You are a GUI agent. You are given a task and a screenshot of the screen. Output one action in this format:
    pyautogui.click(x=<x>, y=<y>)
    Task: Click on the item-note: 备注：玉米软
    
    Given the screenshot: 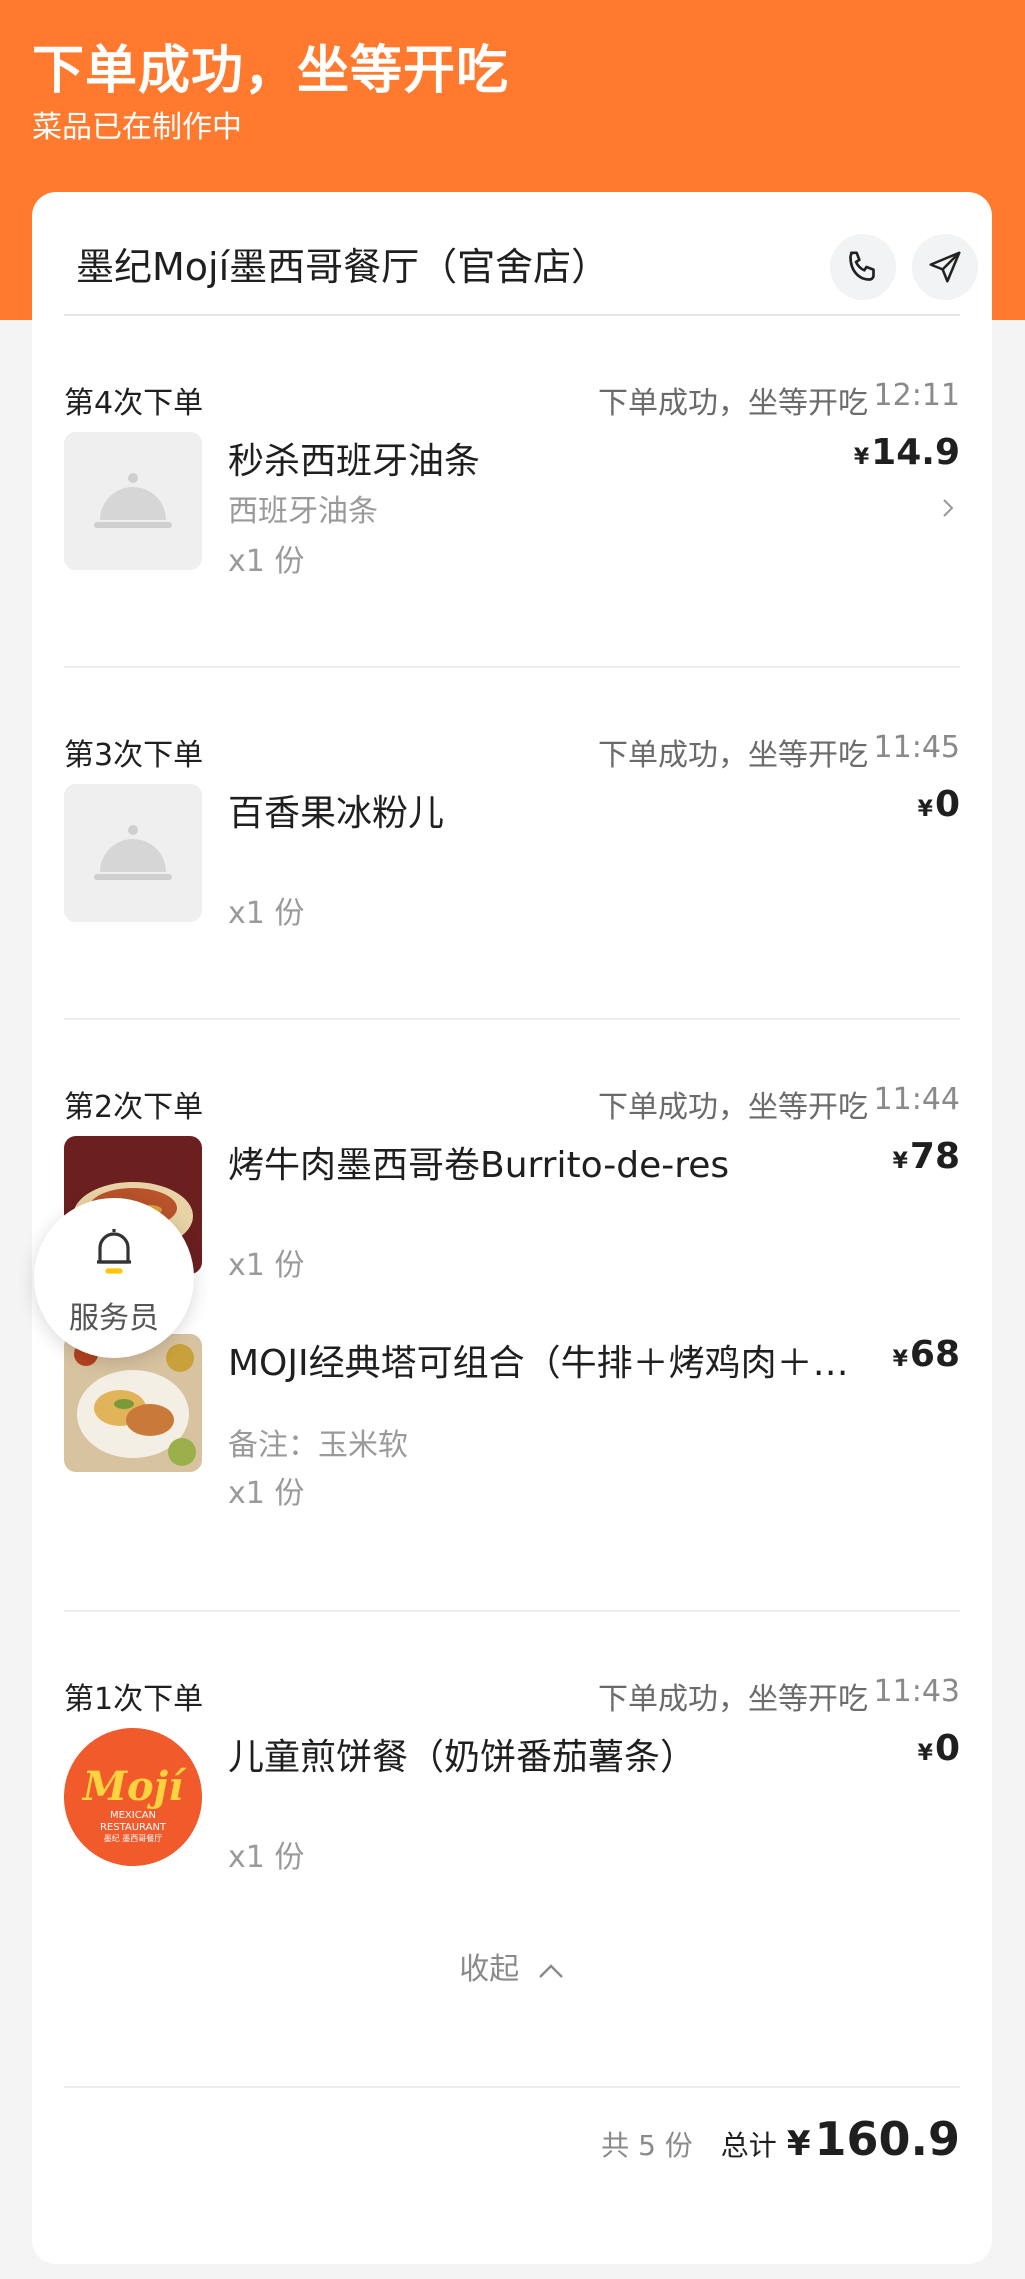 What is the action you would take?
    pyautogui.click(x=318, y=1445)
    